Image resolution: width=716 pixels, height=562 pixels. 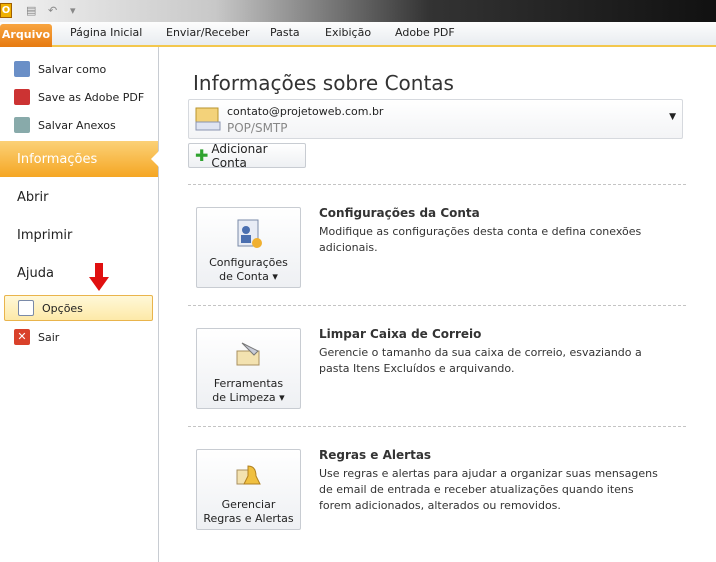 What do you see at coordinates (77, 125) in the screenshot?
I see `sidebar-item-label: Salvar Anexos` at bounding box center [77, 125].